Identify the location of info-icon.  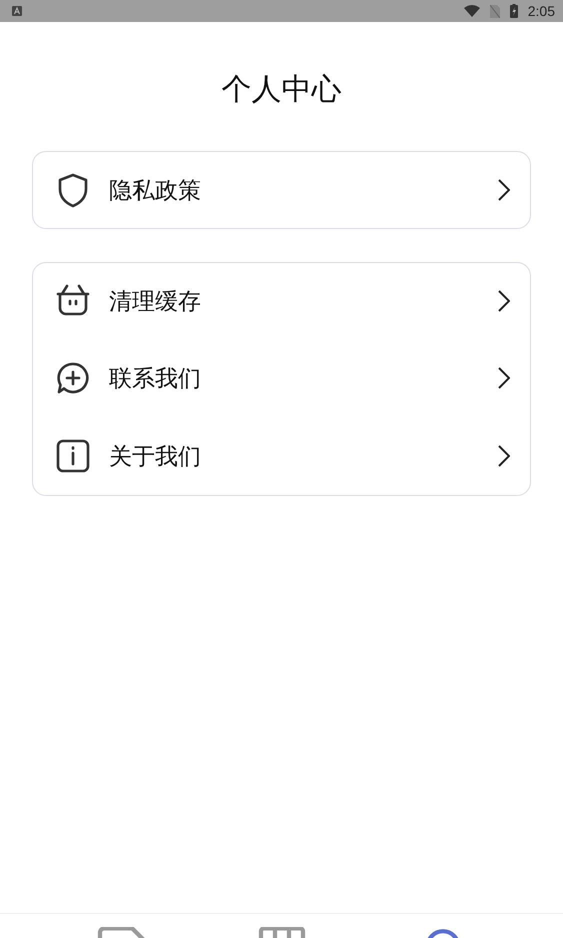
(73, 456).